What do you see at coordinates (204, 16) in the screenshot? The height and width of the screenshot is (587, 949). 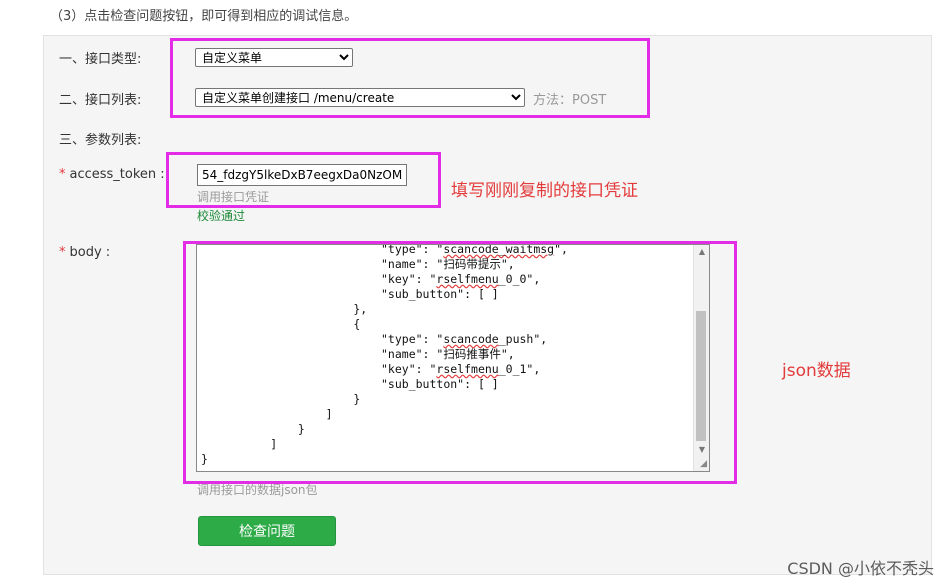 I see `instruction-text: （3）点击检查问题按钮，即可得到相应的调试信息。` at bounding box center [204, 16].